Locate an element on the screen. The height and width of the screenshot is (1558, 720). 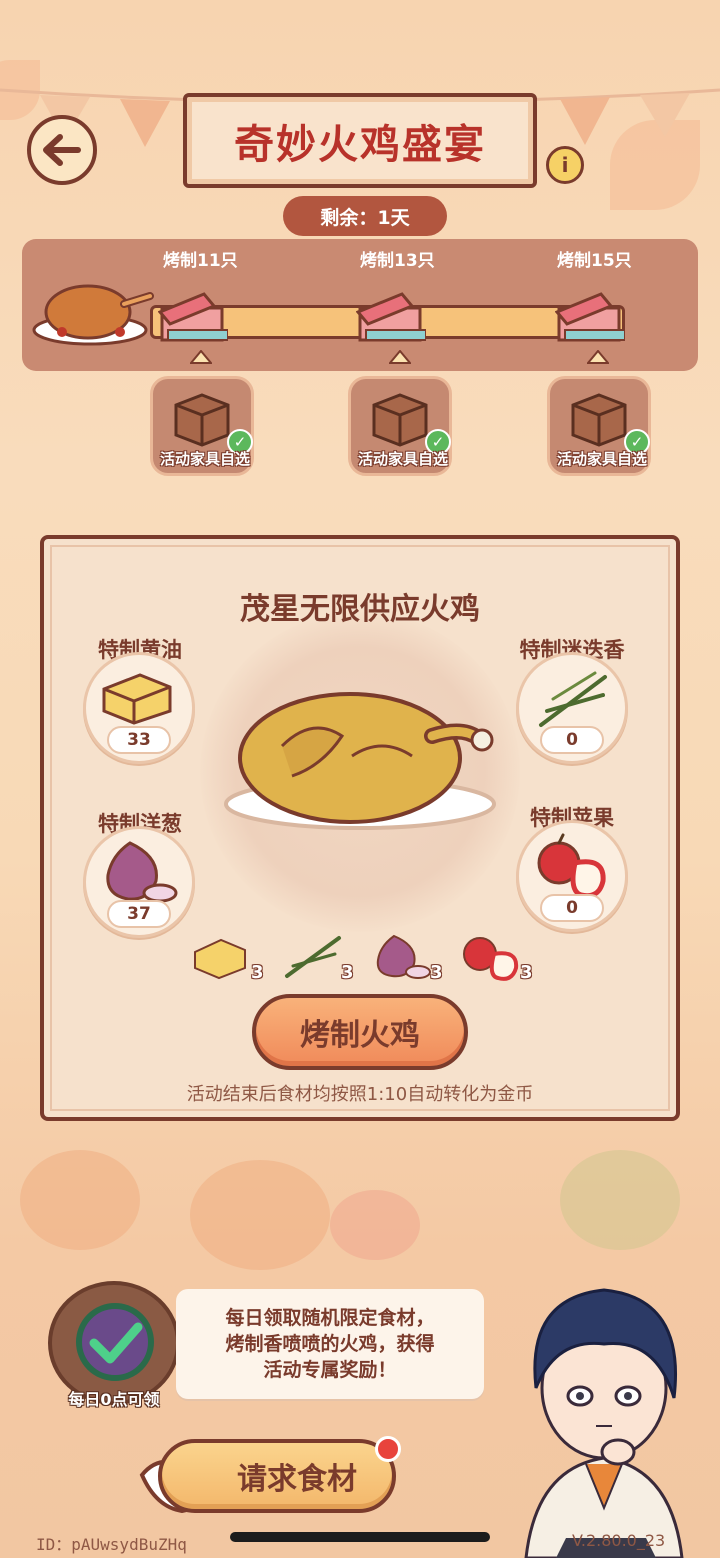
arrow-left-icon is located at coordinates (62, 150).